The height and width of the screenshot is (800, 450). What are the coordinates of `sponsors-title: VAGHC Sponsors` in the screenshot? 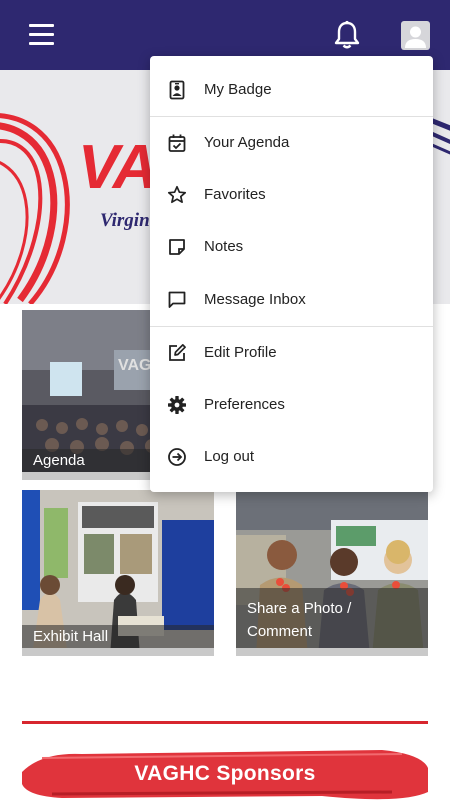 It's located at (225, 773).